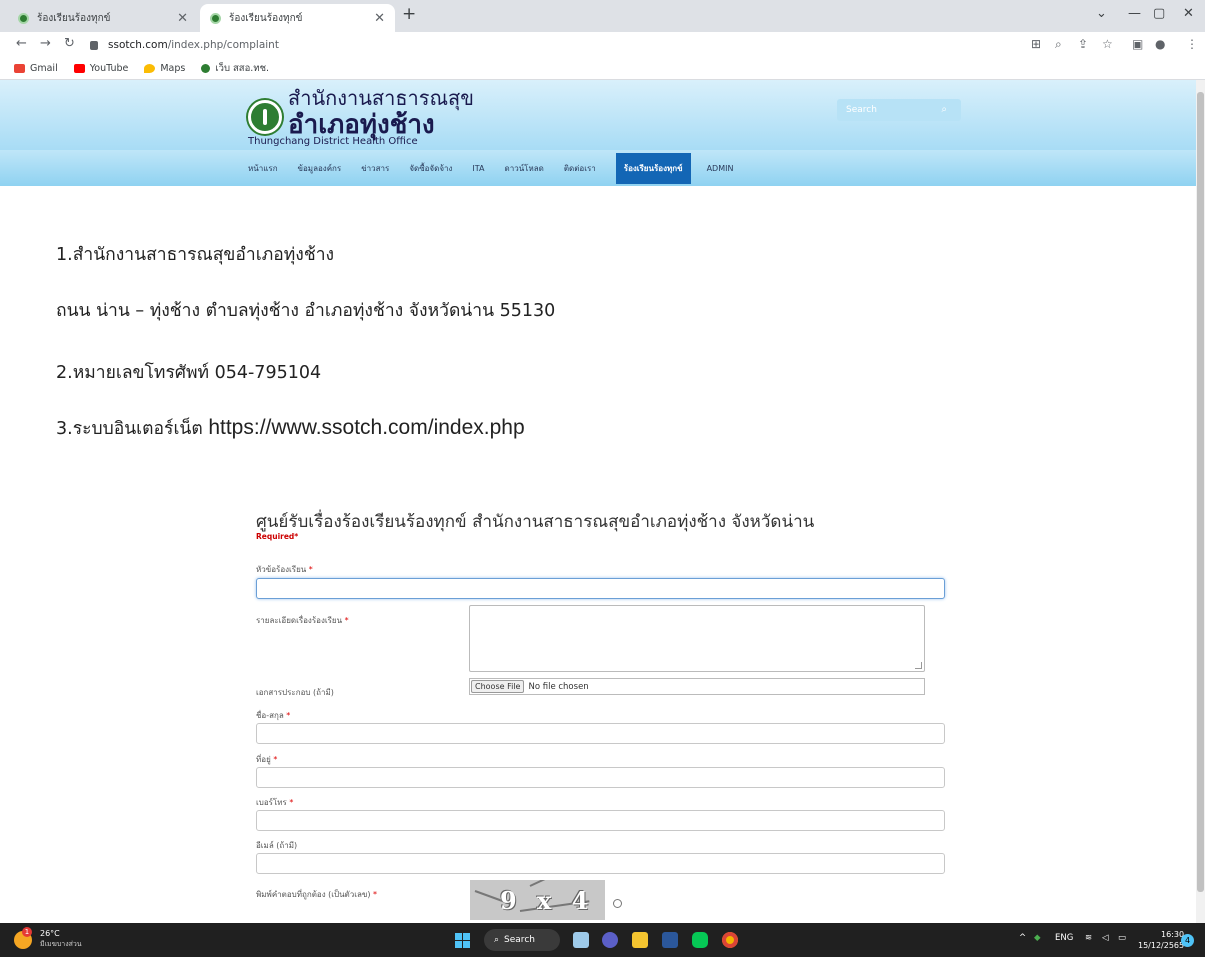  Describe the element at coordinates (1088, 938) in the screenshot. I see `wifi-icon: ≋` at that location.